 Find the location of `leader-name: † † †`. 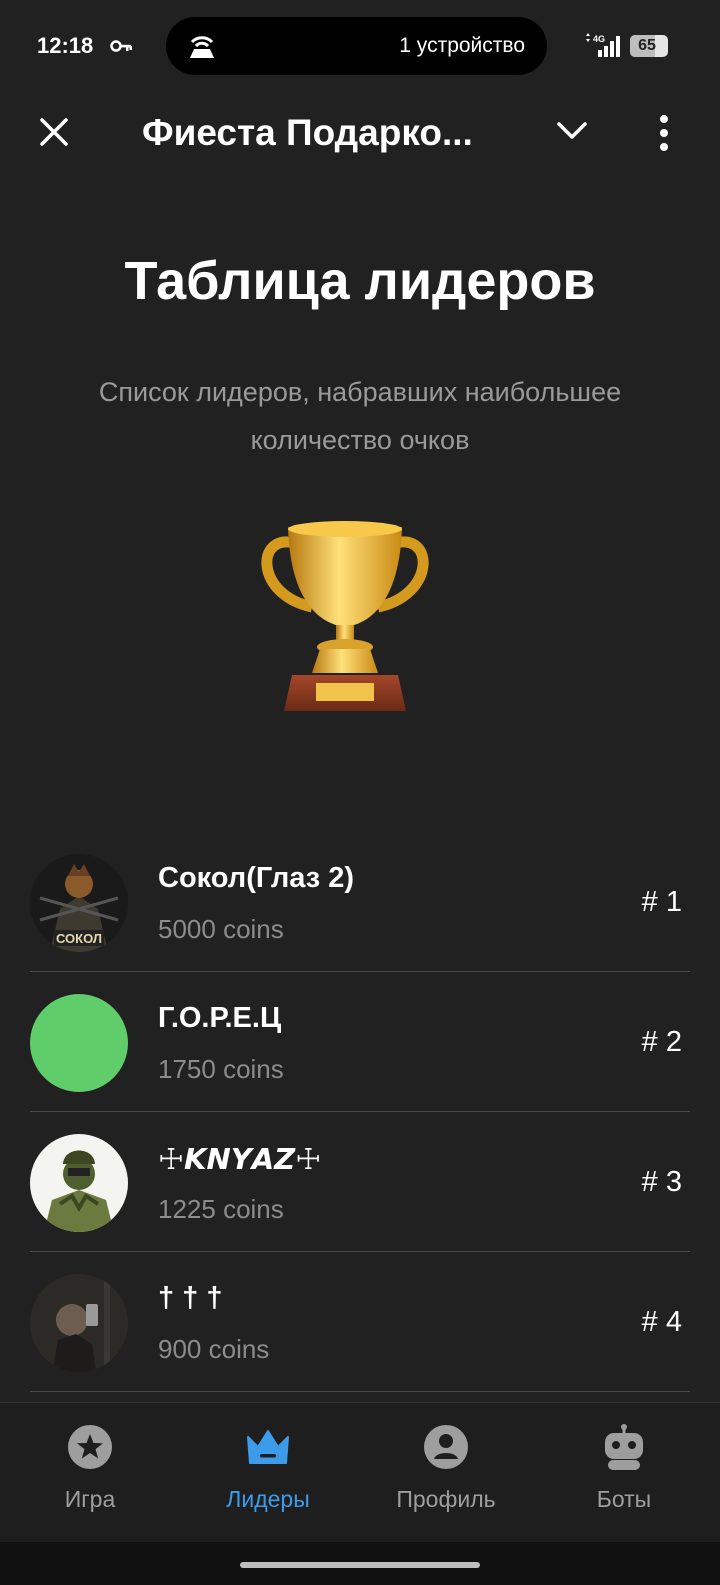

leader-name: † † † is located at coordinates (190, 1298).